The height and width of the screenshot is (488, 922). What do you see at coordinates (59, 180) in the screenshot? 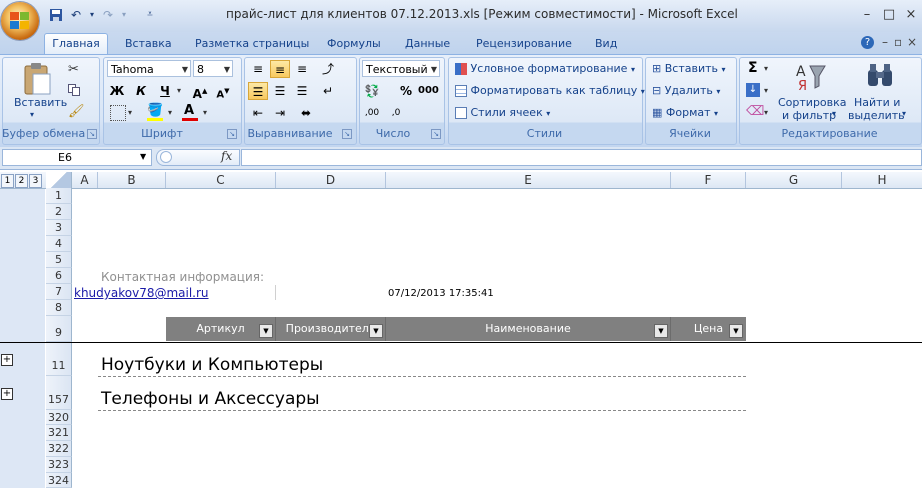
I see `select-all-button` at bounding box center [59, 180].